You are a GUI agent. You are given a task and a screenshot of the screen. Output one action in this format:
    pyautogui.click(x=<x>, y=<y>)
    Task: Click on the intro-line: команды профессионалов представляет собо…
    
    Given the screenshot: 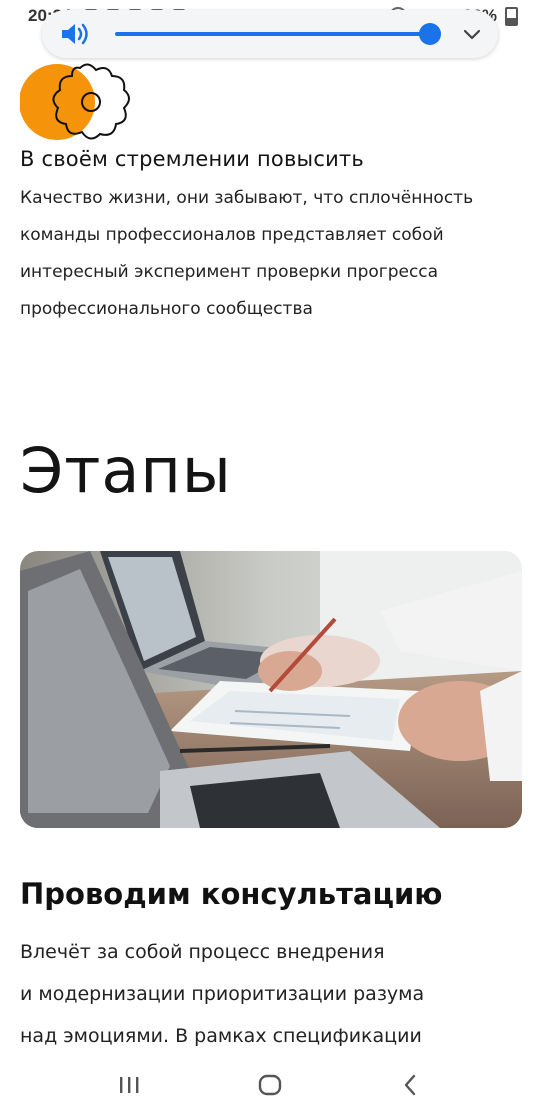 What is the action you would take?
    pyautogui.click(x=232, y=235)
    